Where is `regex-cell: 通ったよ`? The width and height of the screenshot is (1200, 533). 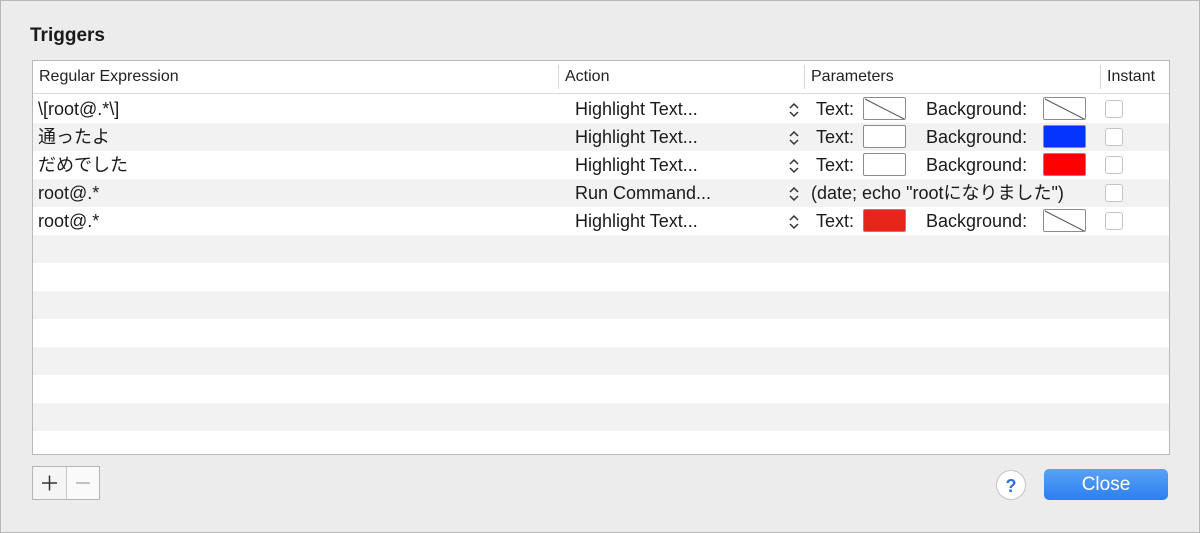 regex-cell: 通ったよ is located at coordinates (74, 137).